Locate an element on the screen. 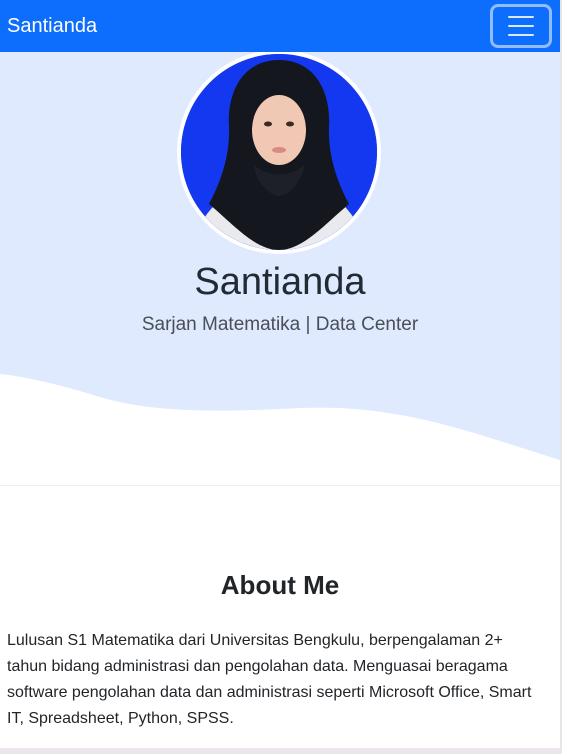 This screenshot has width=562, height=754. hamburger-menu-icon is located at coordinates (521, 17).